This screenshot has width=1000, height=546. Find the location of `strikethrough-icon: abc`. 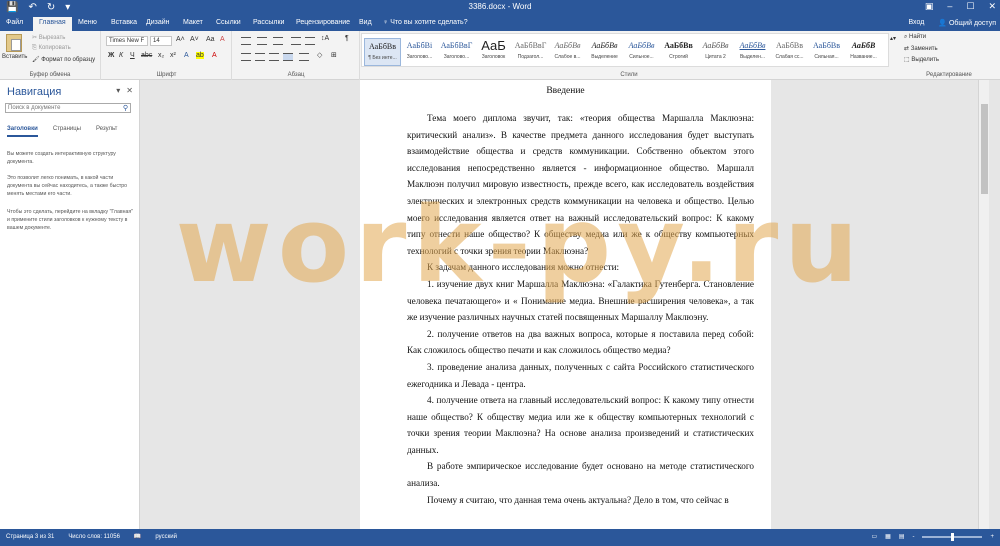

strikethrough-icon: abc is located at coordinates (146, 55).